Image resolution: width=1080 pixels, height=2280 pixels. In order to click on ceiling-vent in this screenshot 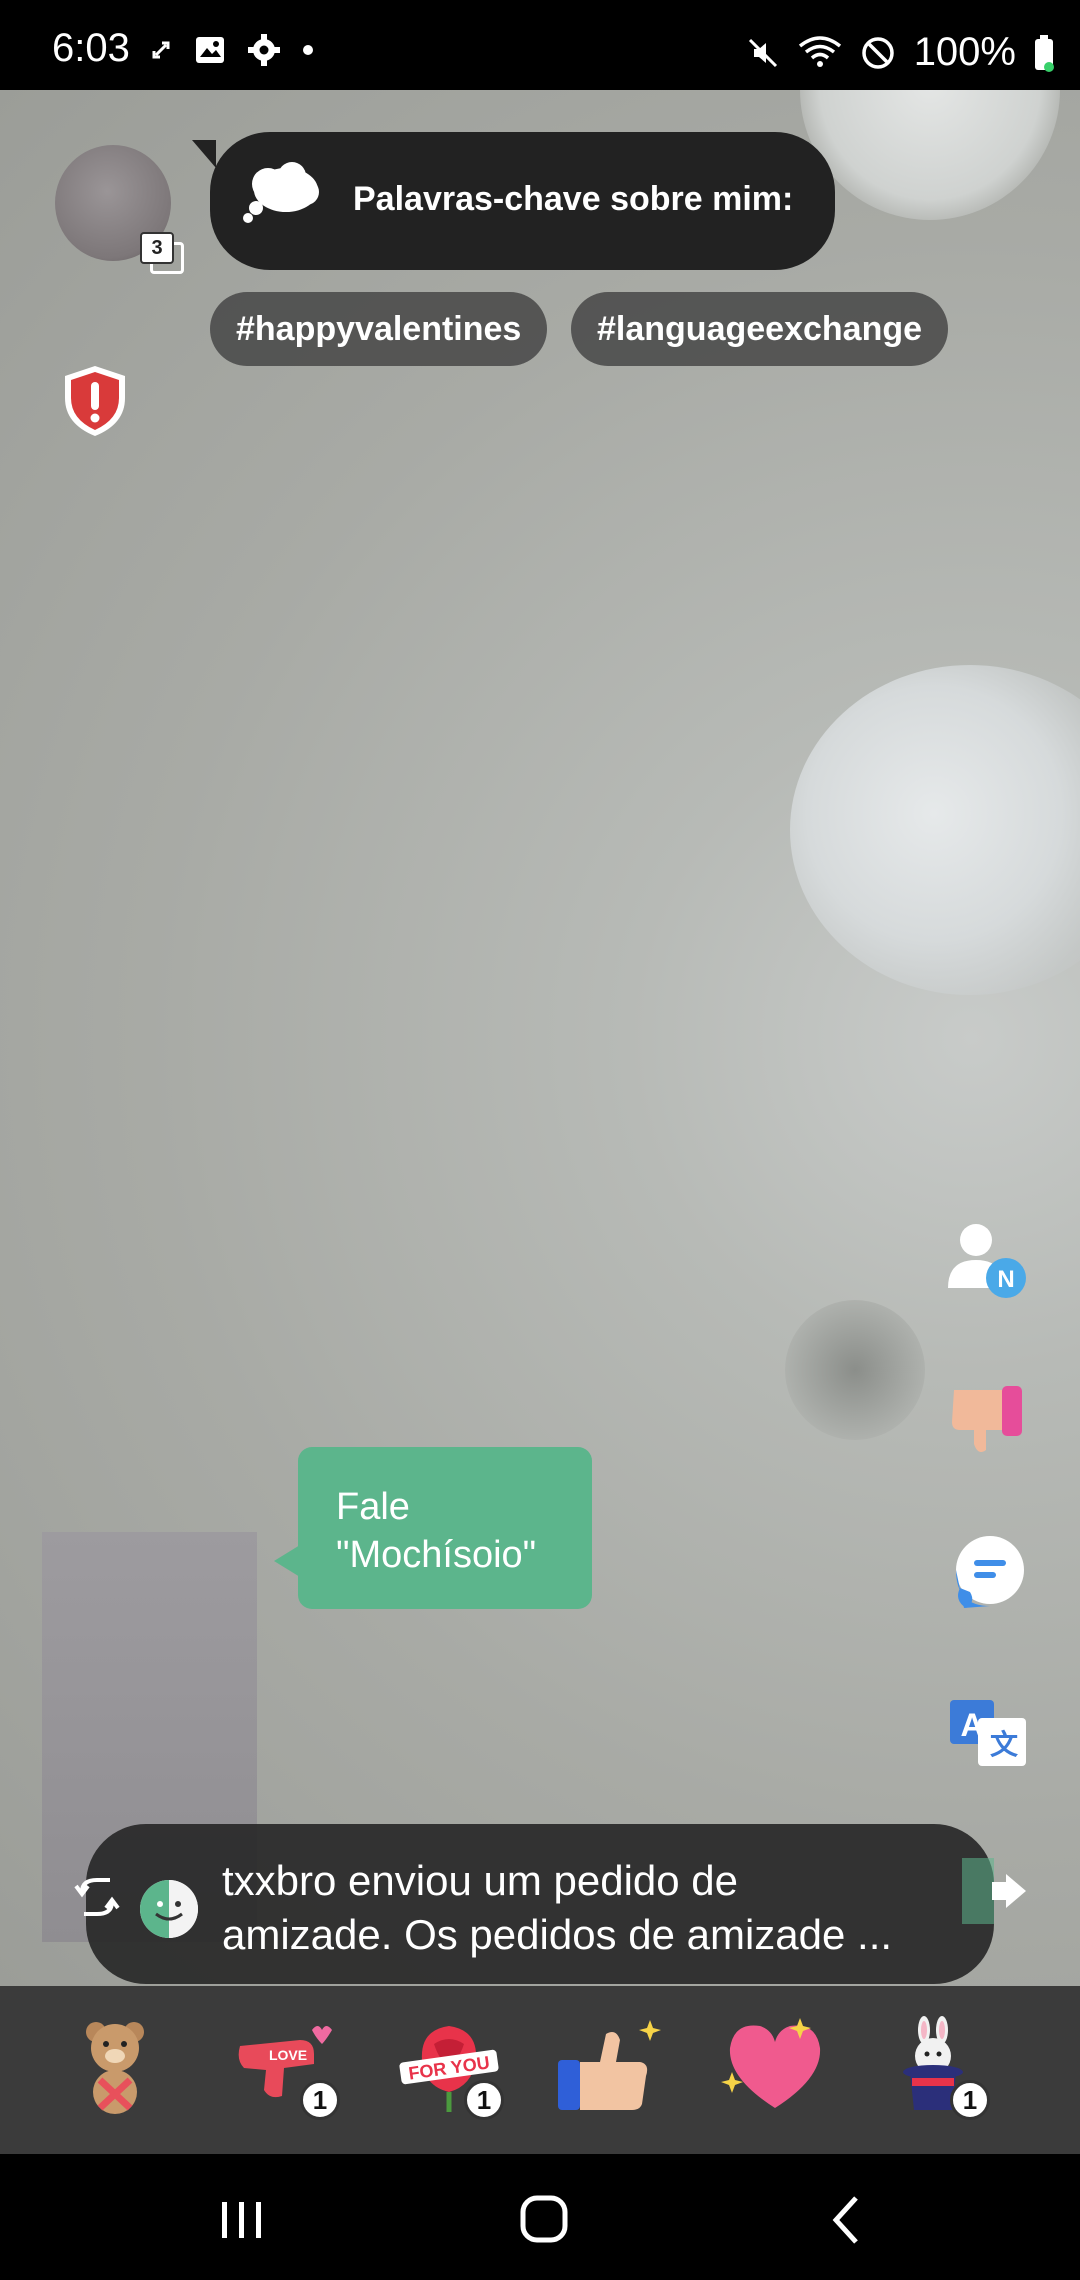, I will do `click(855, 1370)`.